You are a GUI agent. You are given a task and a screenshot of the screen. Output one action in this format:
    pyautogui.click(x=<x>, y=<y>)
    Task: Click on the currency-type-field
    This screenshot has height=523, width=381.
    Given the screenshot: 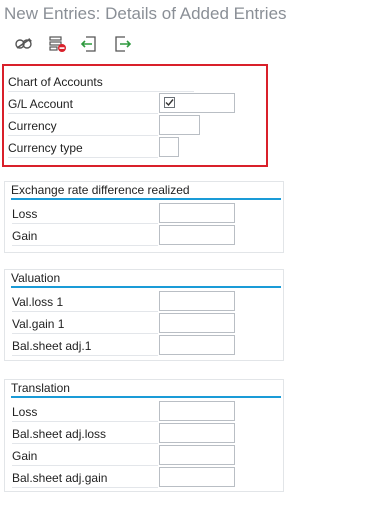 What is the action you would take?
    pyautogui.click(x=169, y=147)
    